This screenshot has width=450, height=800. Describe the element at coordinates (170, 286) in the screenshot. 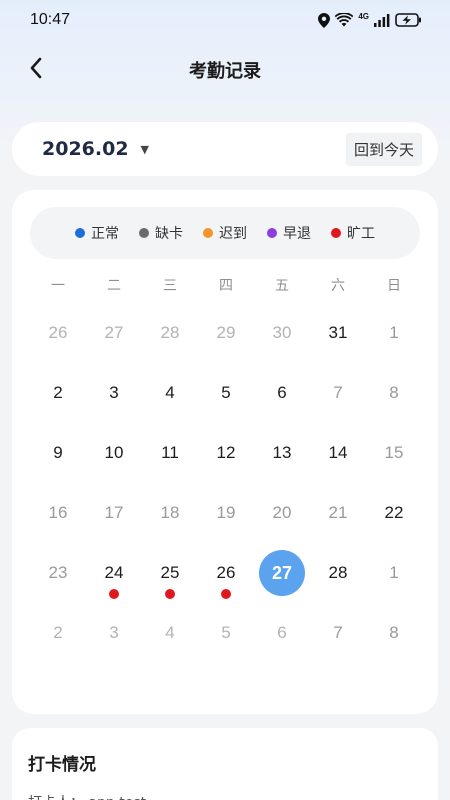

I see `weekday-label: 三` at that location.